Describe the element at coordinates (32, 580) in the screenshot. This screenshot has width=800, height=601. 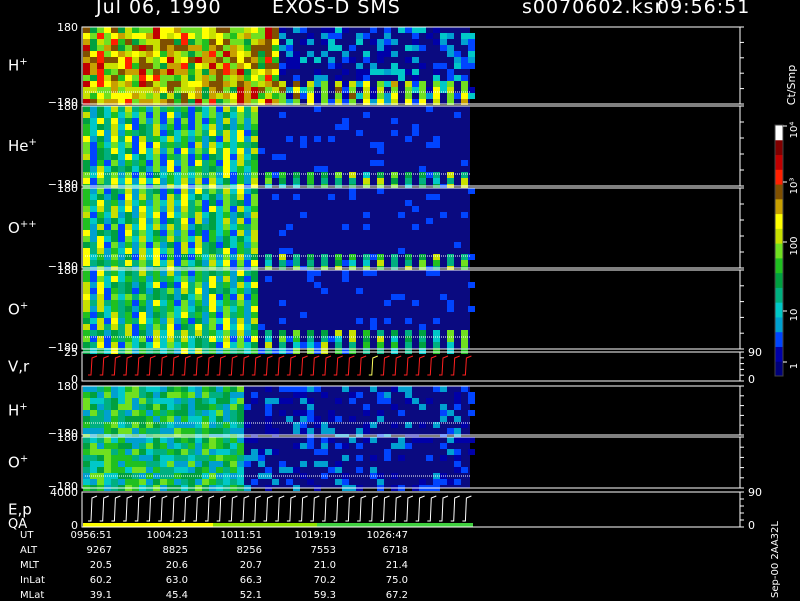
I see `footer-label-inlat: InLat` at that location.